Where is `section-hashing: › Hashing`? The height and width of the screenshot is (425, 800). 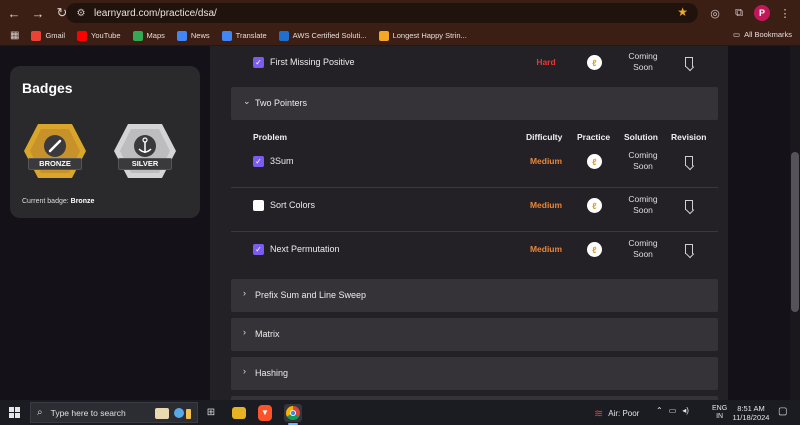
section-hashing: › Hashing is located at coordinates (474, 373).